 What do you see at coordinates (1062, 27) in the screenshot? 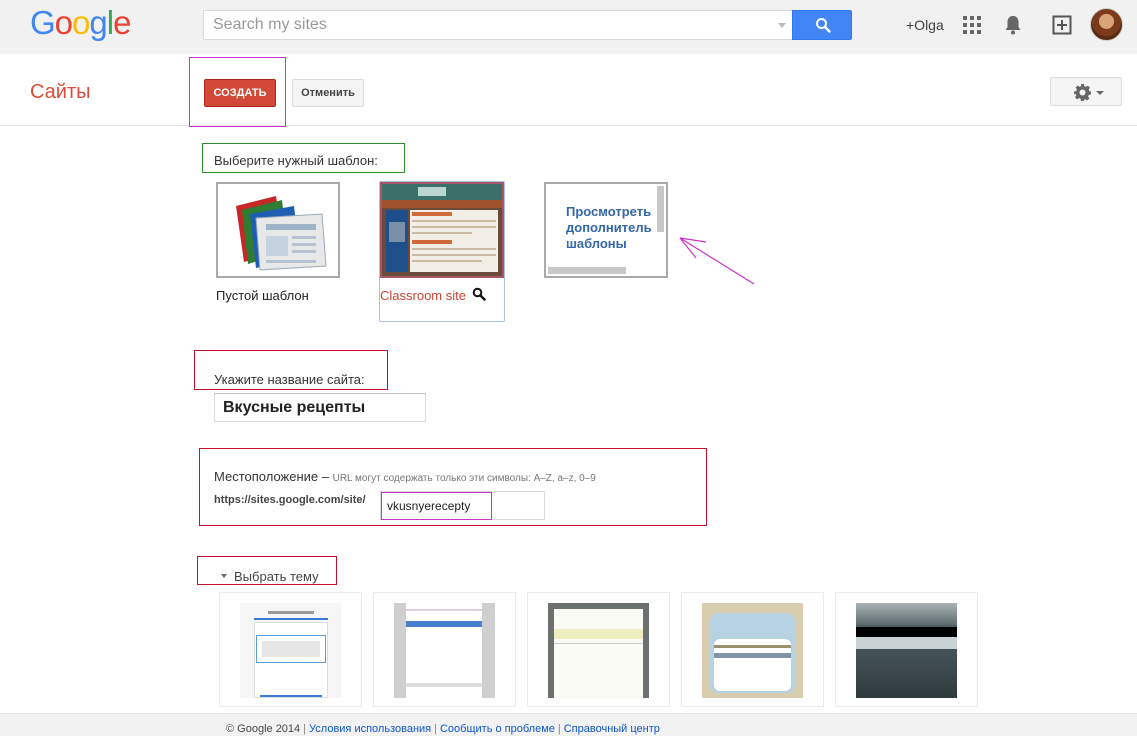
I see `share-plus-icon` at bounding box center [1062, 27].